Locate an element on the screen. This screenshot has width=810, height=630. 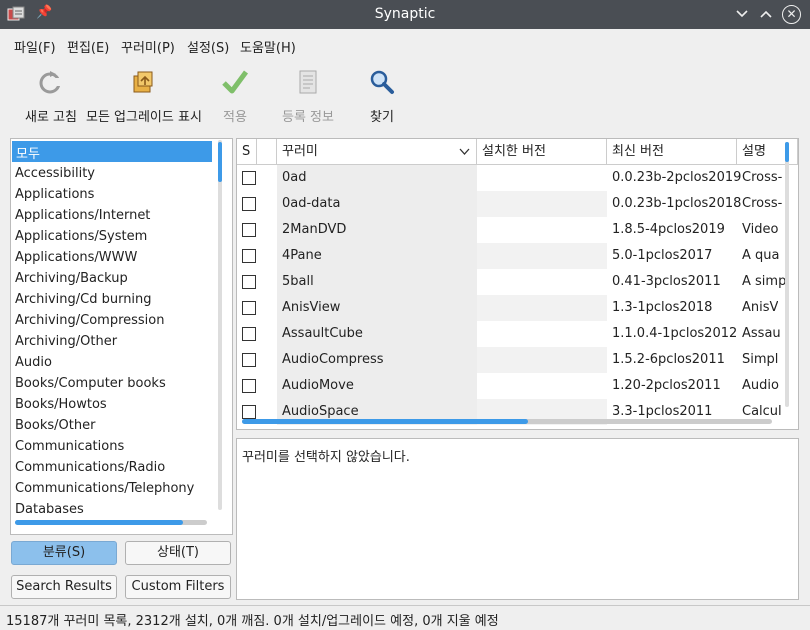
package-description: AnisV is located at coordinates (760, 307).